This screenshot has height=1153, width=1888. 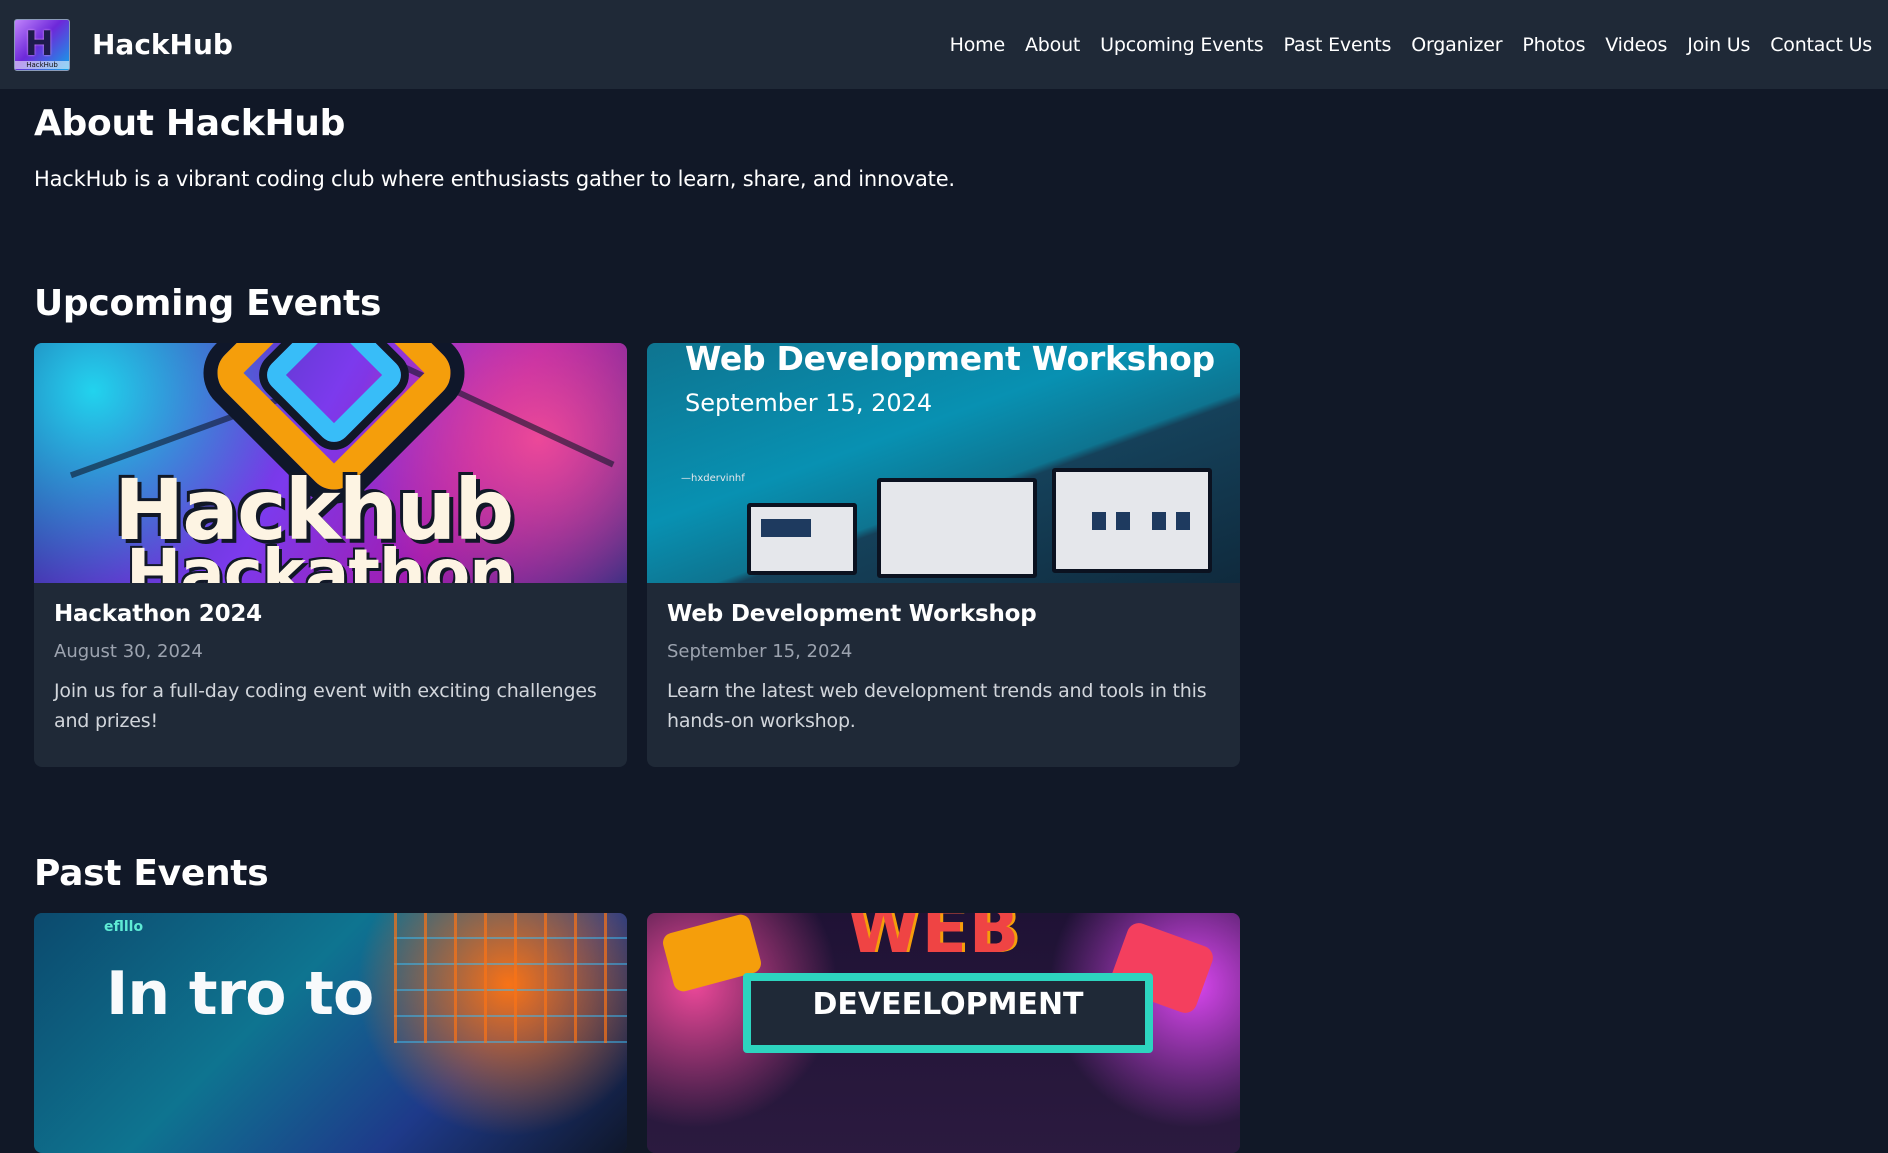 What do you see at coordinates (190, 123) in the screenshot?
I see `about-title: About HackHub` at bounding box center [190, 123].